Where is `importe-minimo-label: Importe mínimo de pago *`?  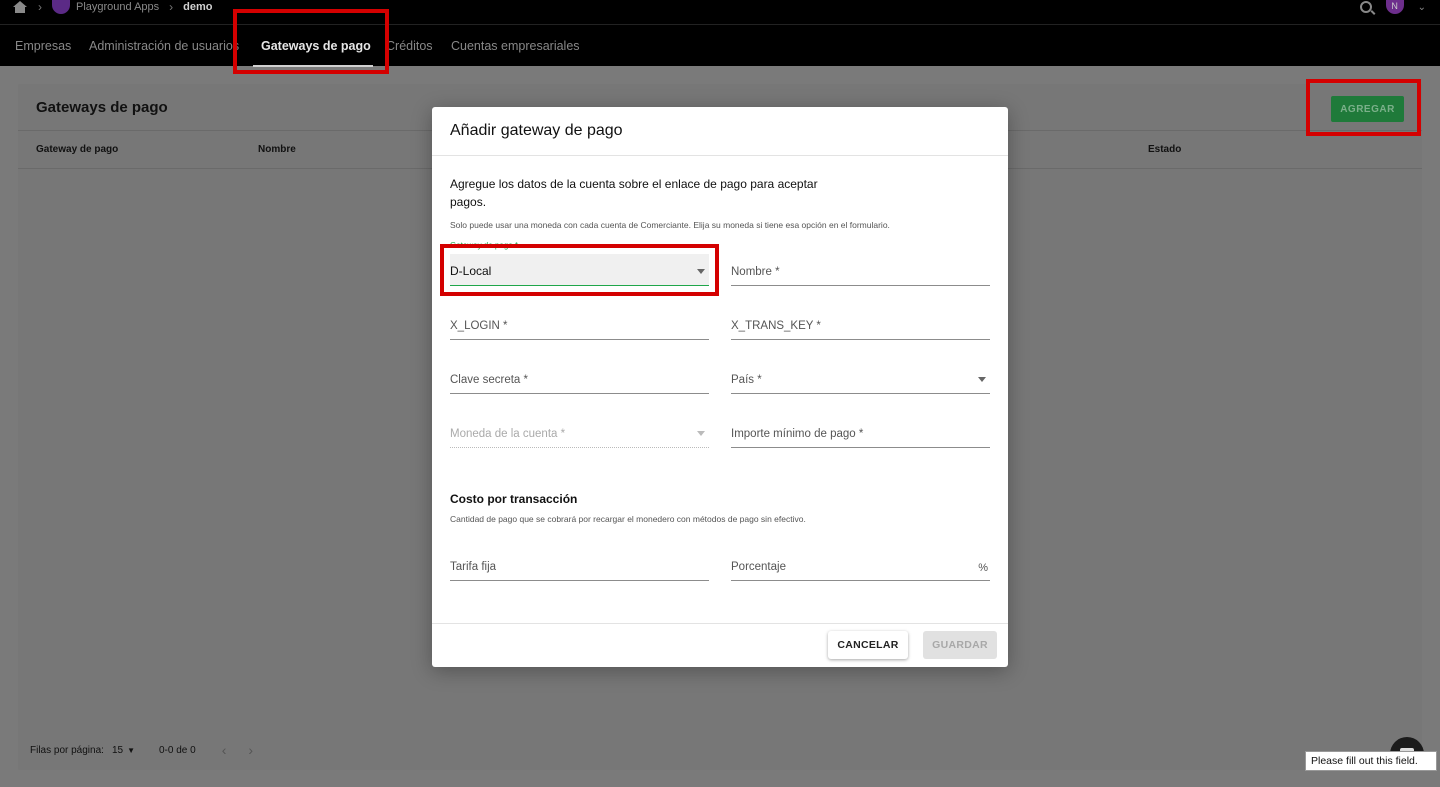 importe-minimo-label: Importe mínimo de pago * is located at coordinates (797, 434).